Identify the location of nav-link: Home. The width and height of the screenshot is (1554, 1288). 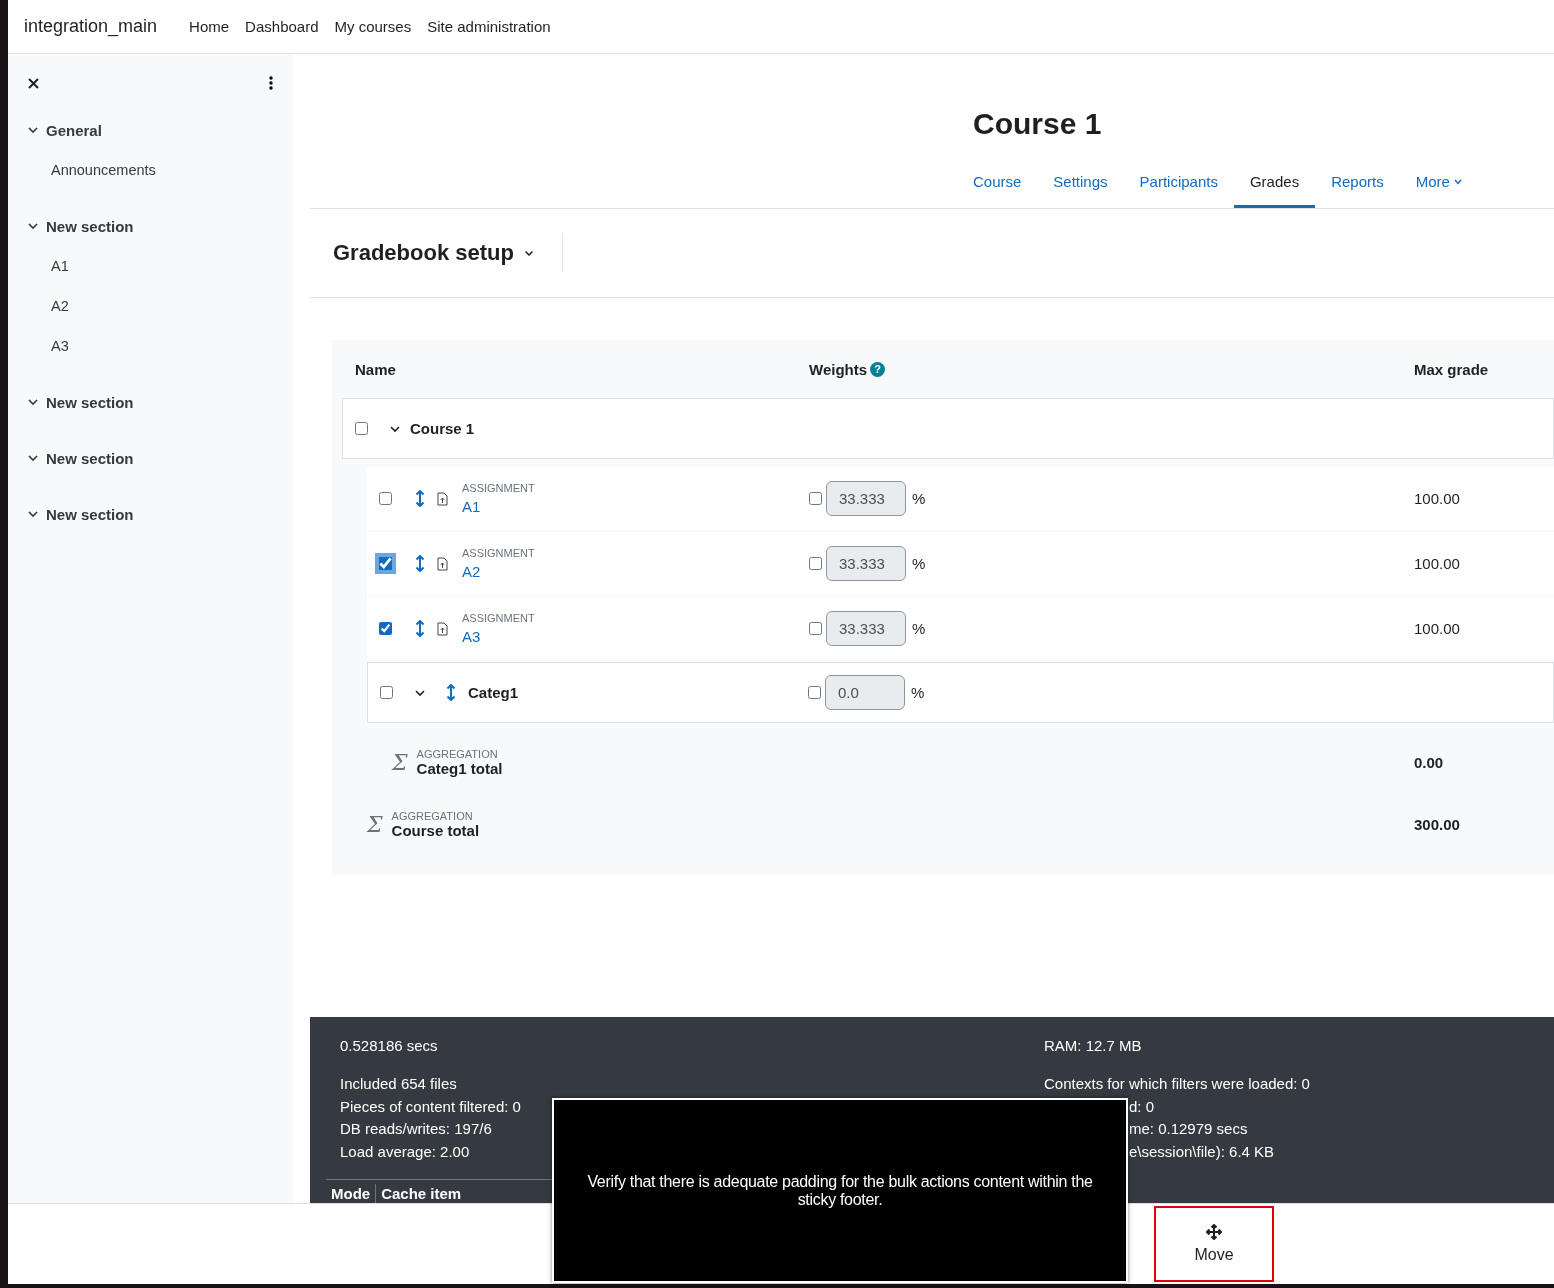
(209, 26).